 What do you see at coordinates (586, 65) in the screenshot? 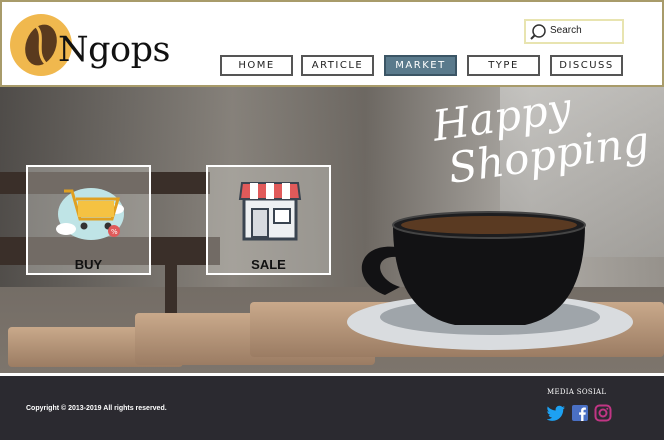
I see `nav-discuss: DISCUSS` at bounding box center [586, 65].